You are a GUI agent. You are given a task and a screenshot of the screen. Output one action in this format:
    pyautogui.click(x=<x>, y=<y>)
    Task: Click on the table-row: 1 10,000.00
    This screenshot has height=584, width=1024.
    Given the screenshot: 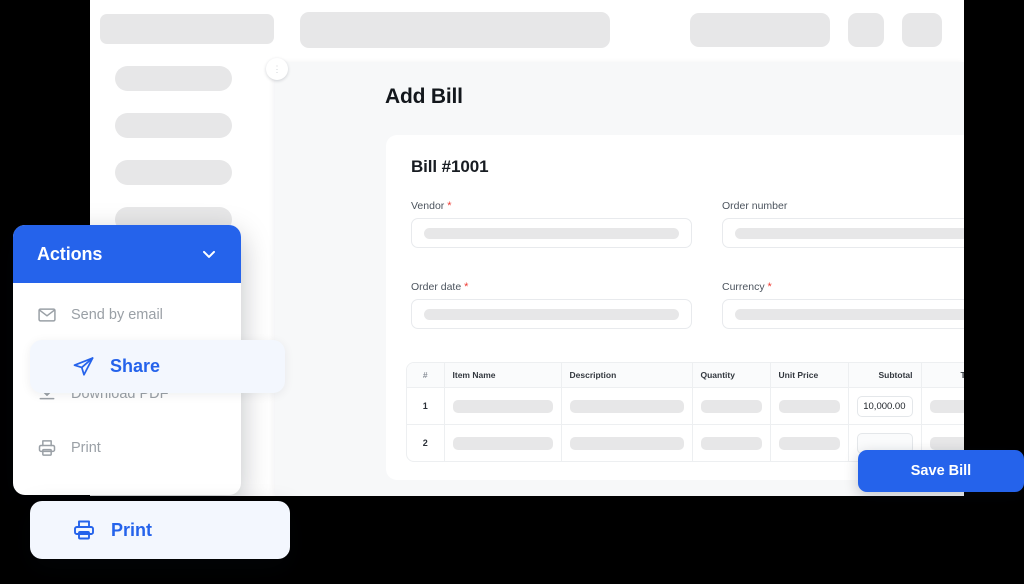 What is the action you would take?
    pyautogui.click(x=685, y=406)
    